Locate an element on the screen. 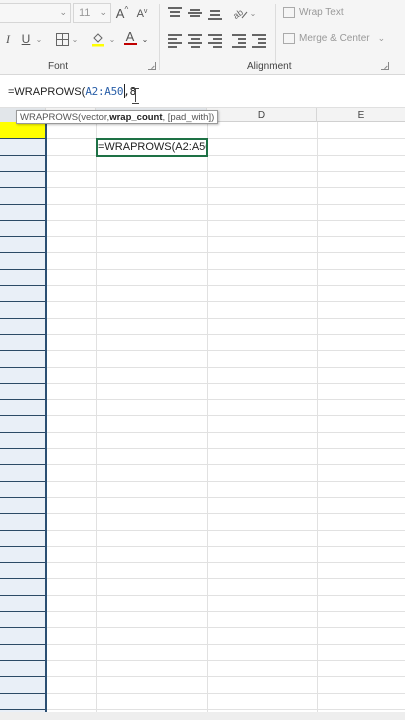  grow-font-button: A ^ is located at coordinates (122, 13).